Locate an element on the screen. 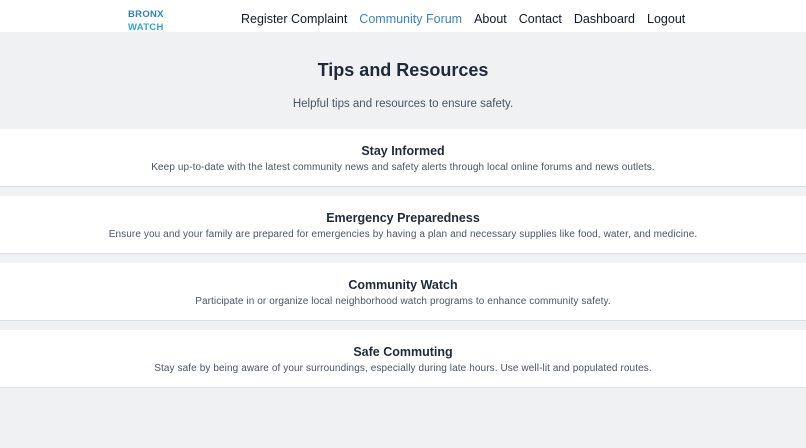 The width and height of the screenshot is (806, 448). tip-title: Safe Commuting is located at coordinates (403, 352).